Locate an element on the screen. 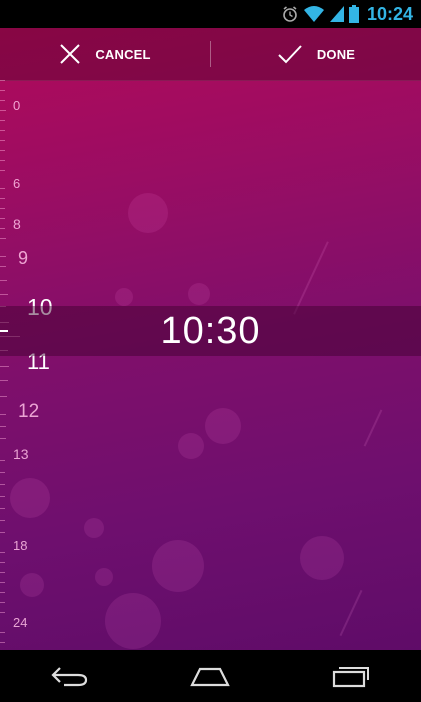 Image resolution: width=421 pixels, height=702 pixels. hour-ruler: 0 6 8 9 10 11 12 13 18 24 is located at coordinates (35, 365).